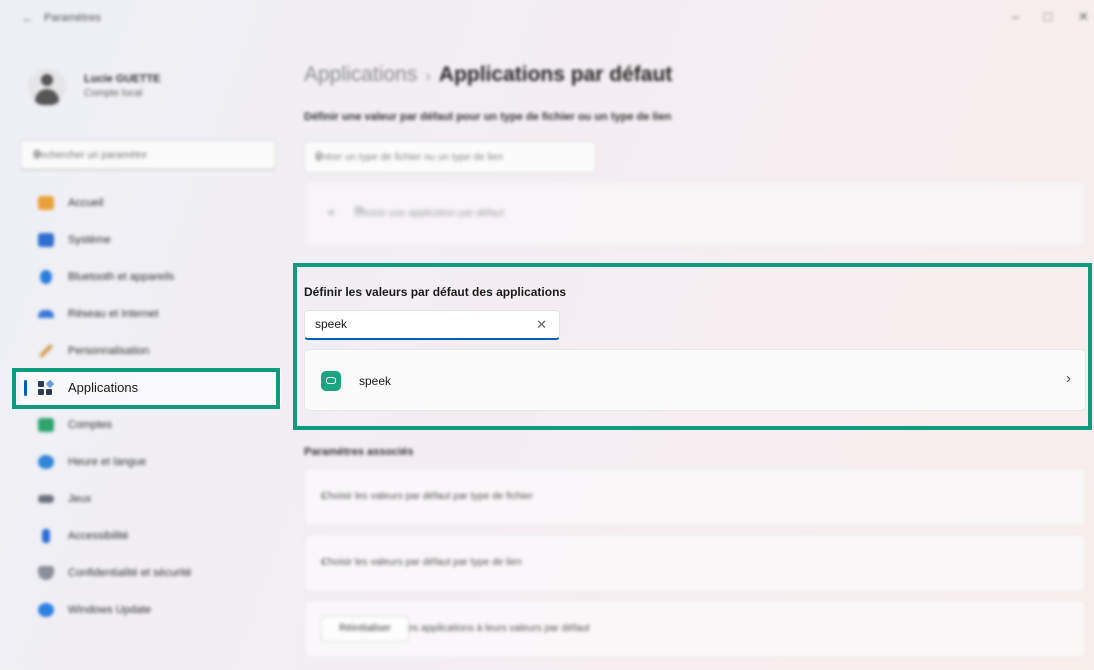 This screenshot has width=1094, height=670. Describe the element at coordinates (46, 461) in the screenshot. I see `globe-clock-icon` at that location.